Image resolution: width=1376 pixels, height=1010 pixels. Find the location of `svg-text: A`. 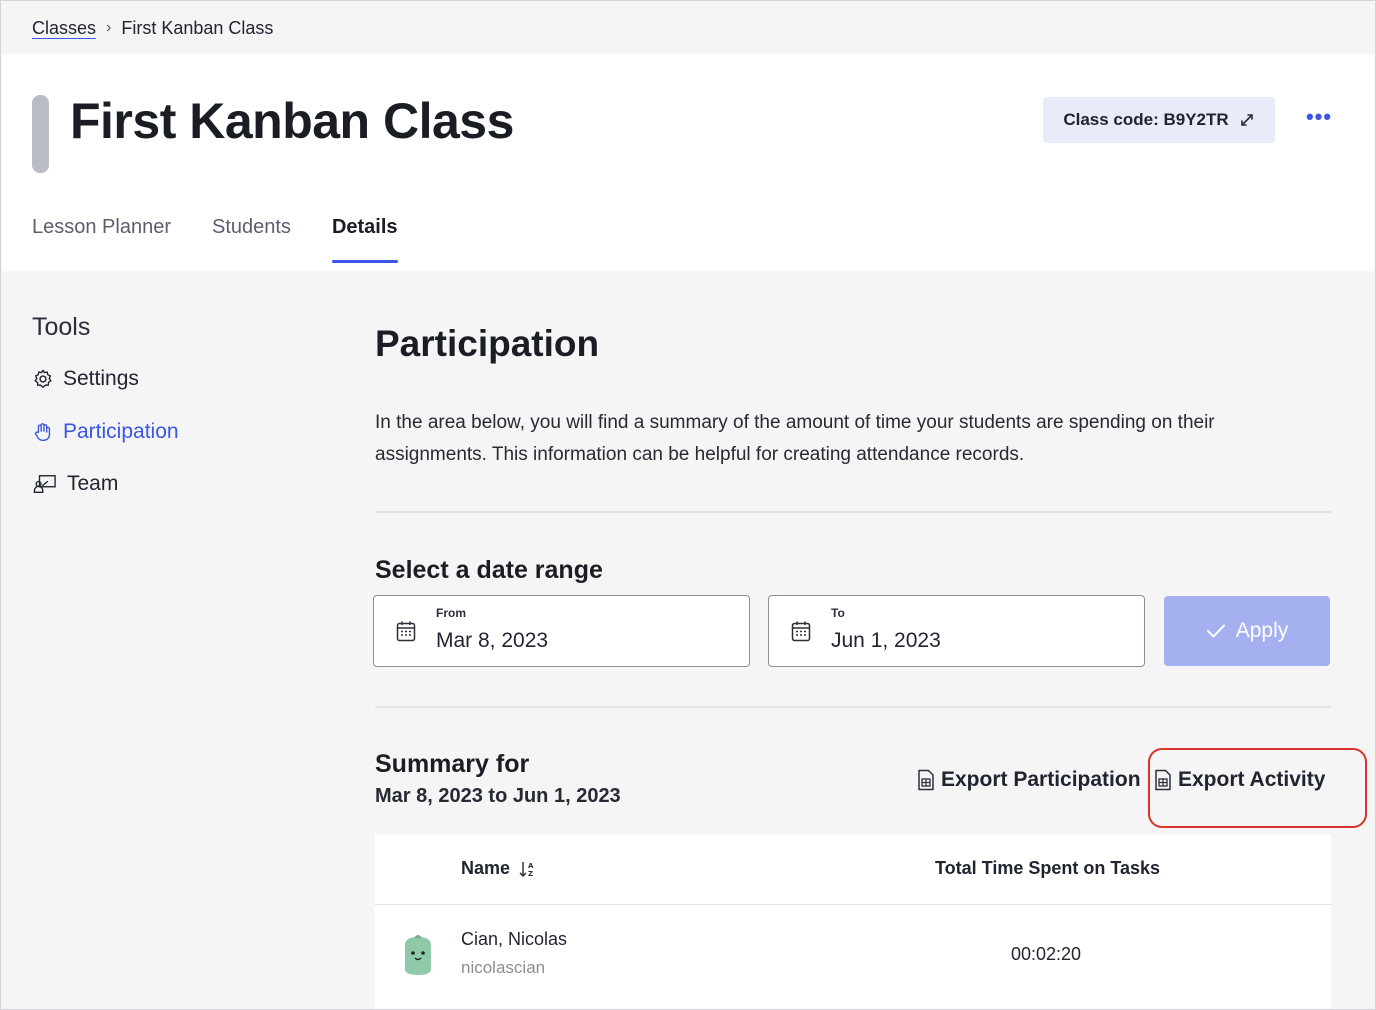

svg-text: A is located at coordinates (531, 866).